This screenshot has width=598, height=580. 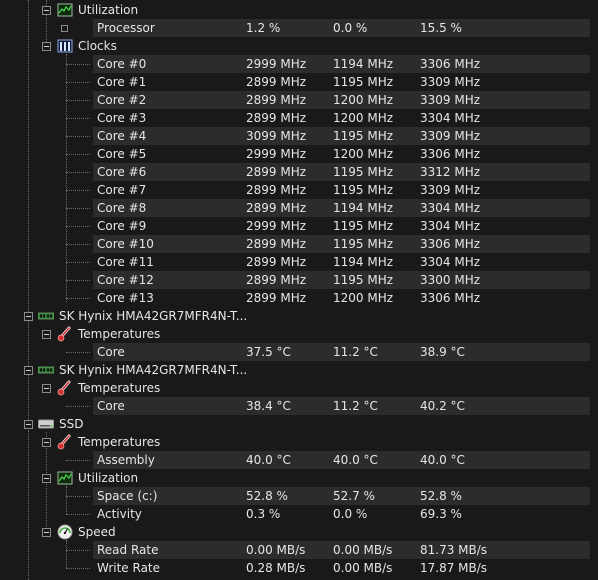 What do you see at coordinates (299, 460) in the screenshot?
I see `sensor-row-assembly: Assembly 40.0 °C 40.0 °C 40.0 °C` at bounding box center [299, 460].